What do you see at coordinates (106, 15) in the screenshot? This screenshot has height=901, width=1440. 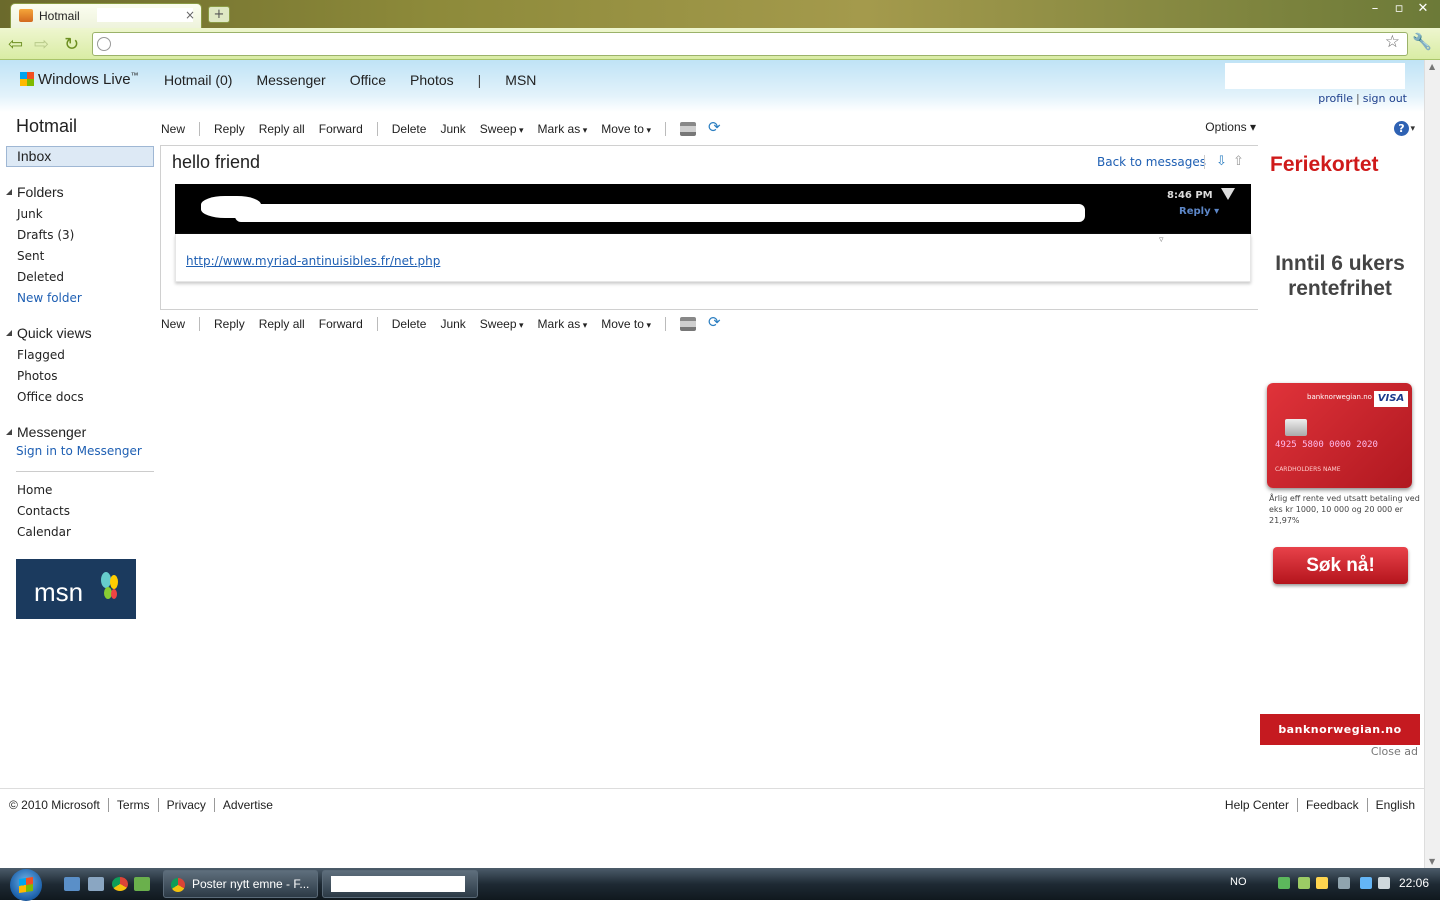 I see `browser-tab-hotmail: Hotmail ×` at bounding box center [106, 15].